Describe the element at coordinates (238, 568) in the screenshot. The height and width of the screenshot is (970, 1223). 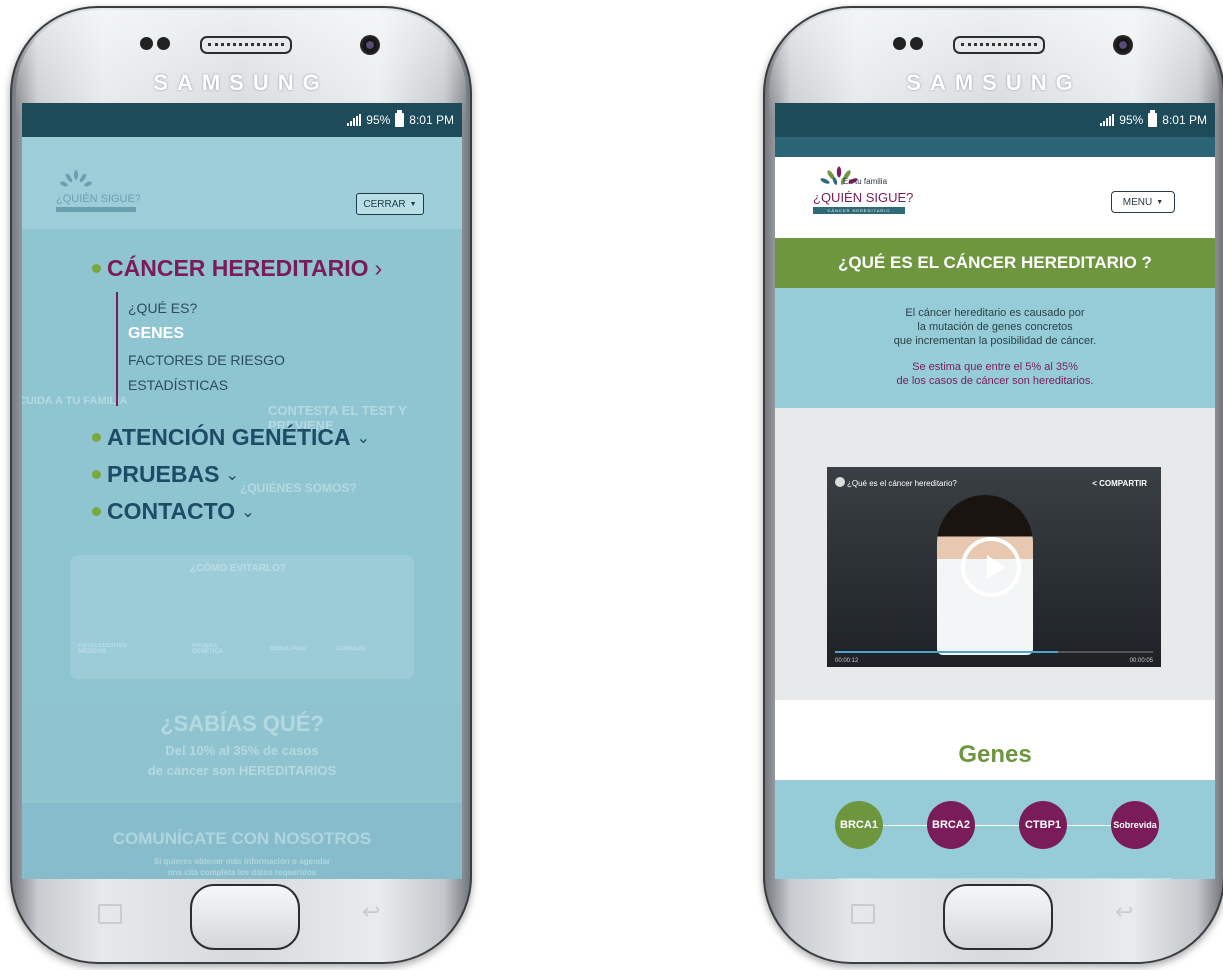
I see `bg-como-text: ¿CÓMO EVITARLO?` at that location.